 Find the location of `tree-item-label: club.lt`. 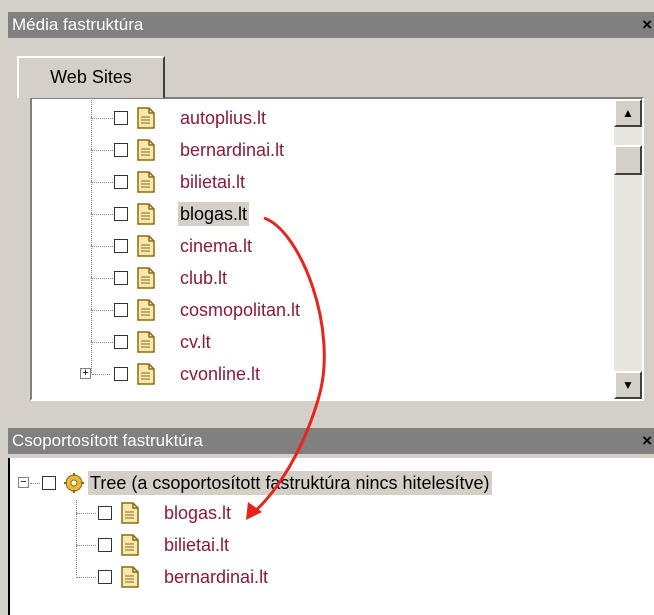

tree-item-label: club.lt is located at coordinates (203, 278).